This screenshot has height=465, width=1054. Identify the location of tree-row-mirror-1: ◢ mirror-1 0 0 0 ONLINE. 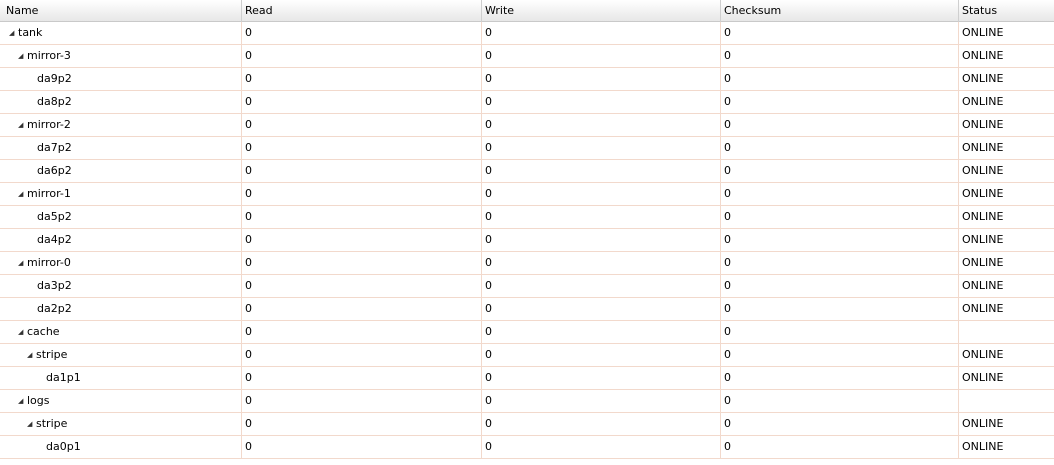
(527, 194).